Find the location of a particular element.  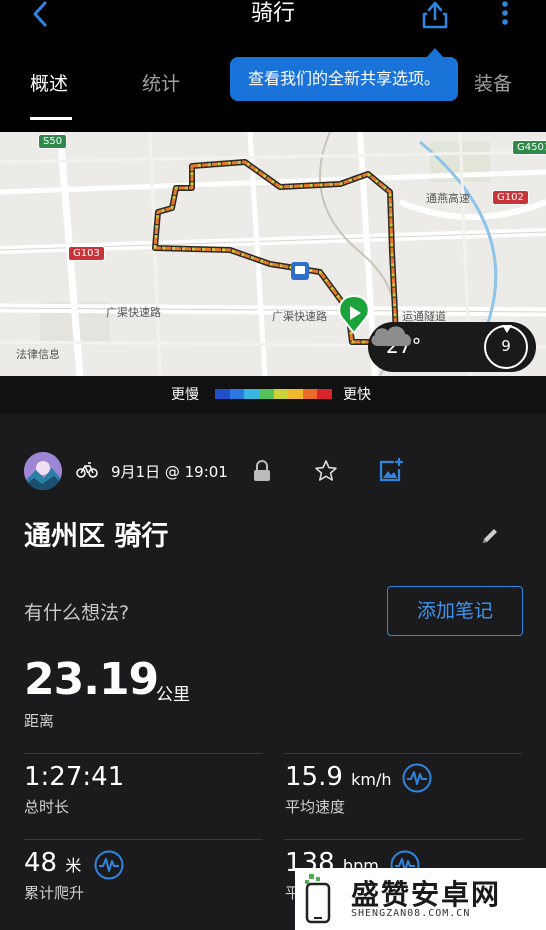

tab-overview: 概述 is located at coordinates (49, 82).